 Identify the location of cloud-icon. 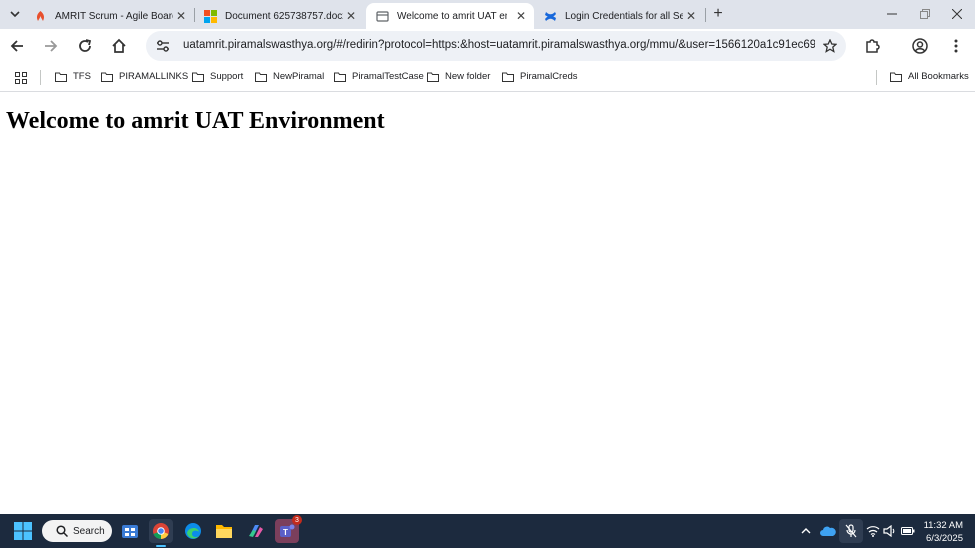
(828, 531).